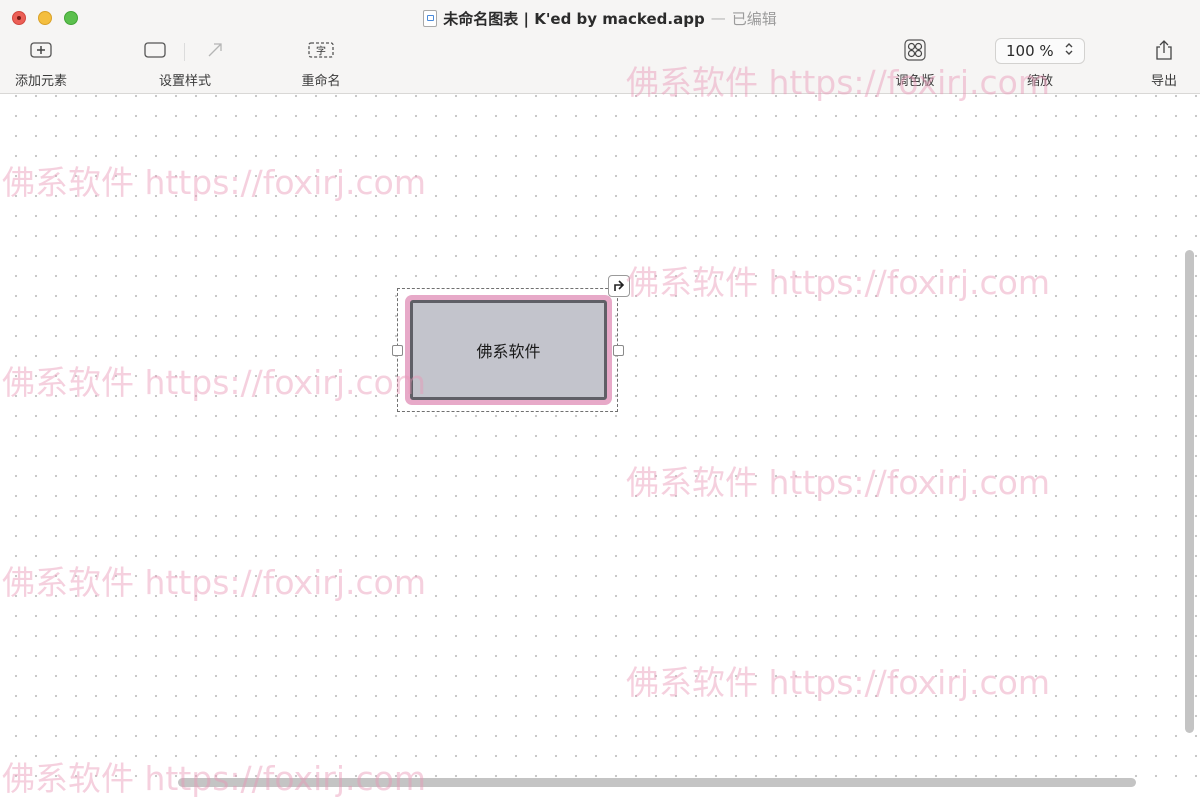  I want to click on turn-up-right-arrow-icon, so click(619, 286).